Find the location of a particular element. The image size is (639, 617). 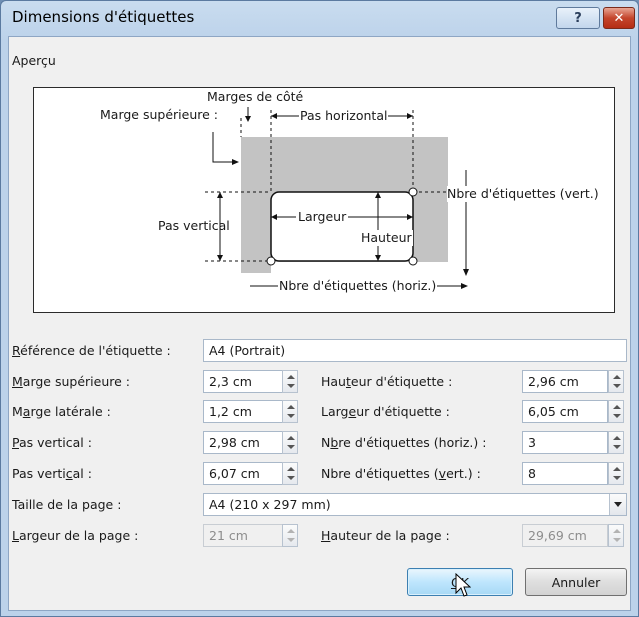

pas-vertical-label: Pas vertical : is located at coordinates (52, 442).